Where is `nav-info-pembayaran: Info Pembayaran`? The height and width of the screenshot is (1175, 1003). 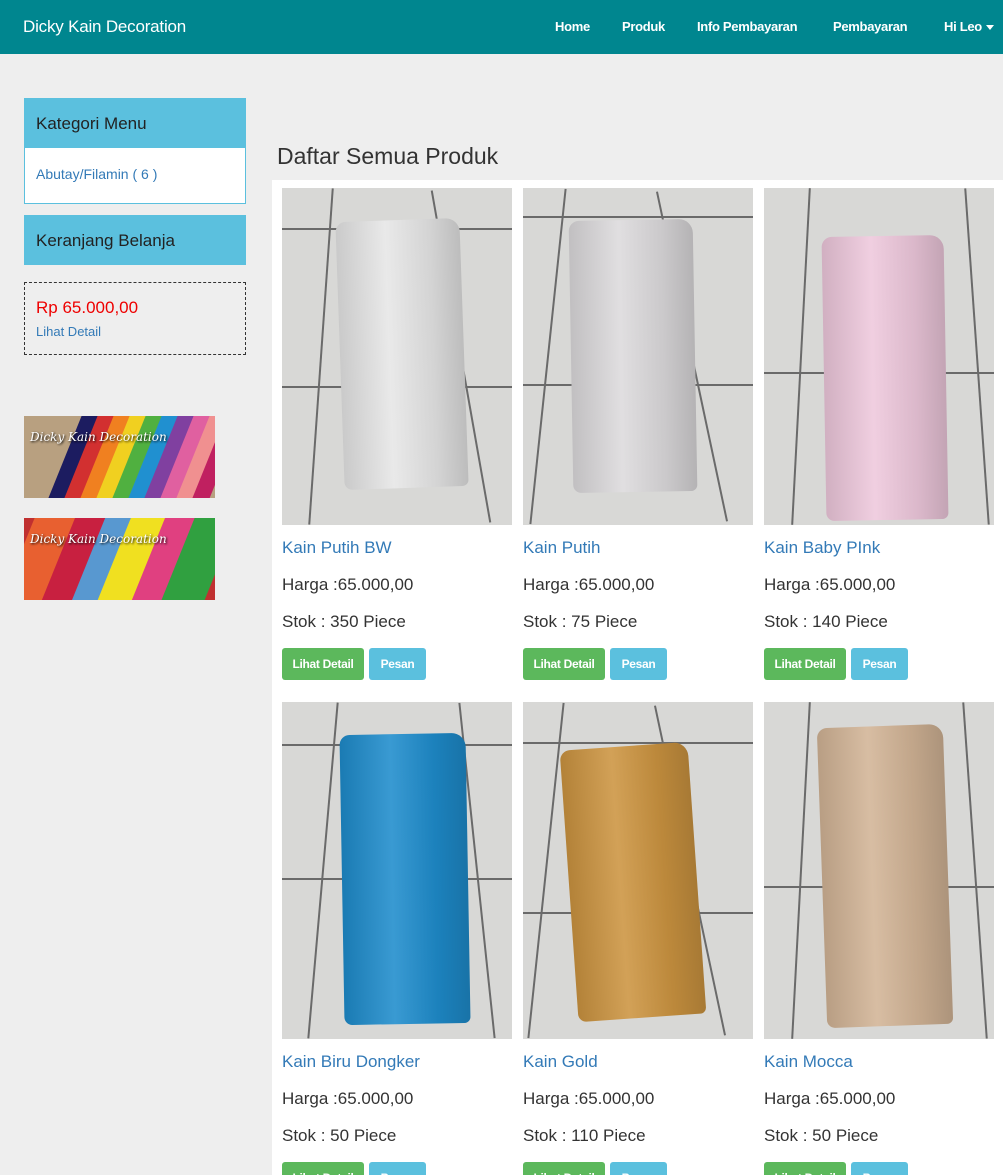
nav-info-pembayaran: Info Pembayaran is located at coordinates (747, 26).